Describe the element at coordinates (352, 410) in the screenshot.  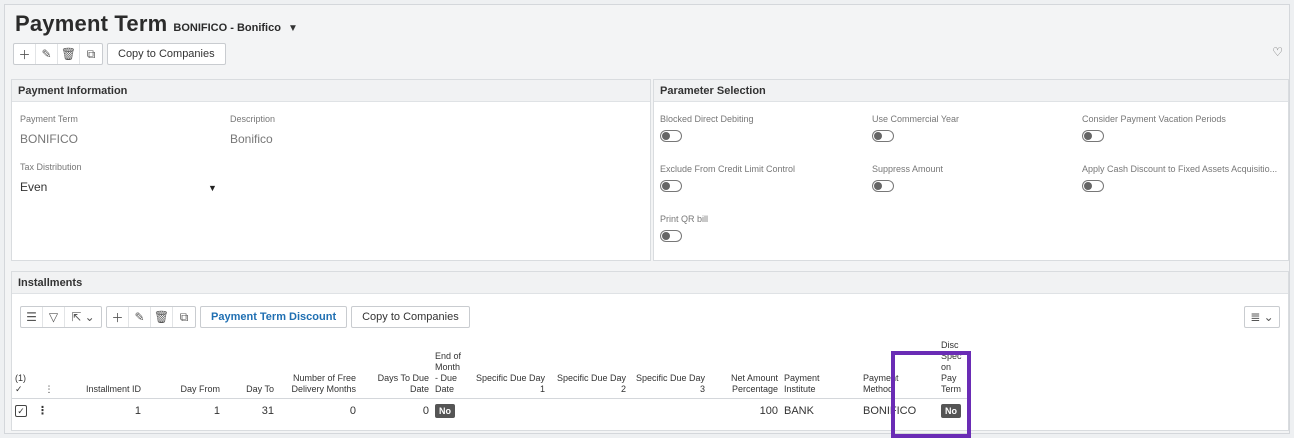
I see `cell-free-months: 0` at that location.